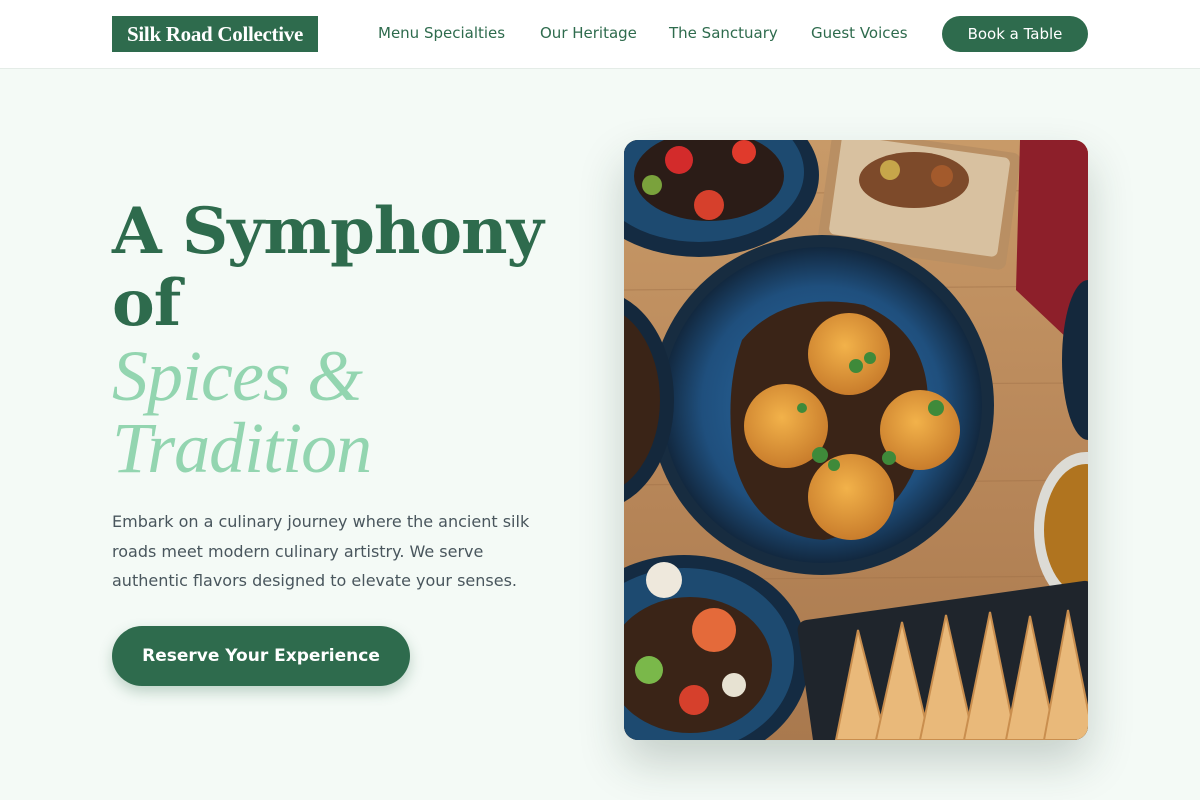 This screenshot has width=1200, height=800. What do you see at coordinates (328, 231) in the screenshot?
I see `hero-title-line: A Symphony` at bounding box center [328, 231].